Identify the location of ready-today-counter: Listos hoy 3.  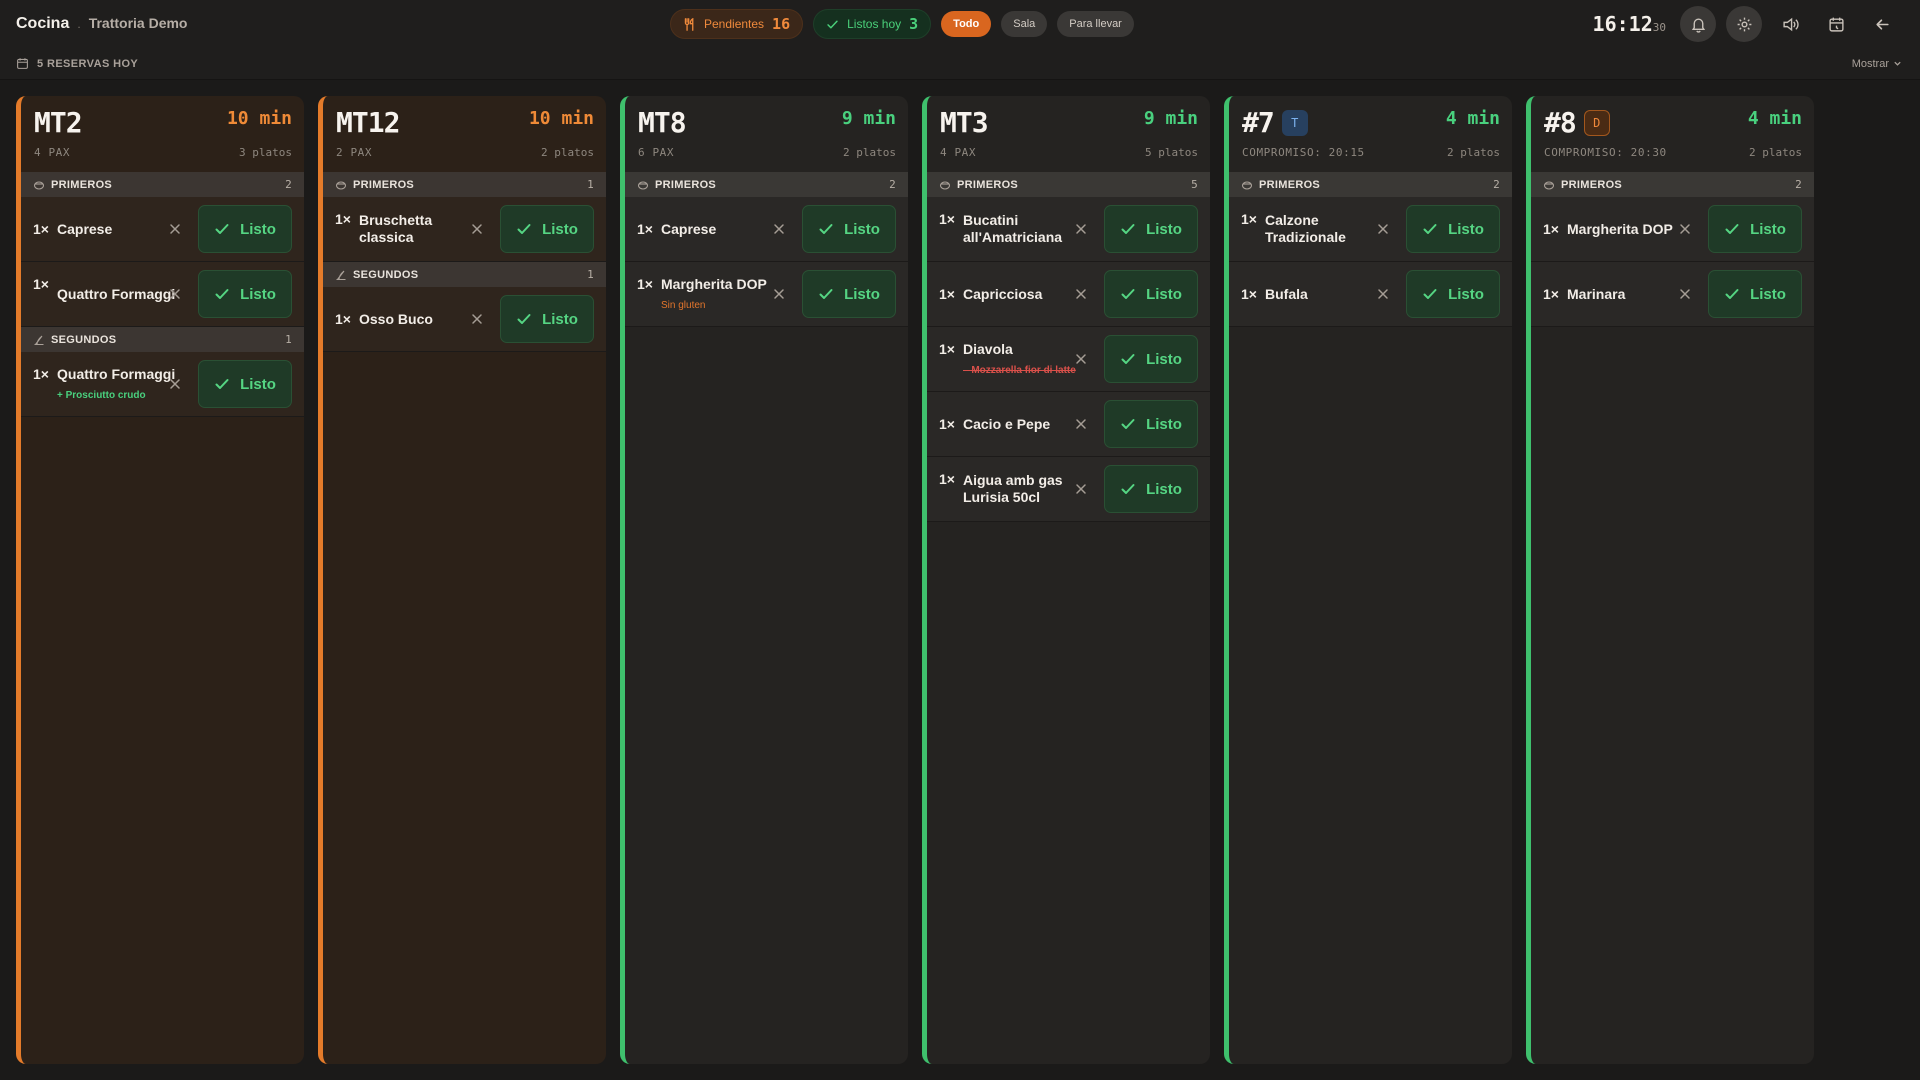
(872, 24).